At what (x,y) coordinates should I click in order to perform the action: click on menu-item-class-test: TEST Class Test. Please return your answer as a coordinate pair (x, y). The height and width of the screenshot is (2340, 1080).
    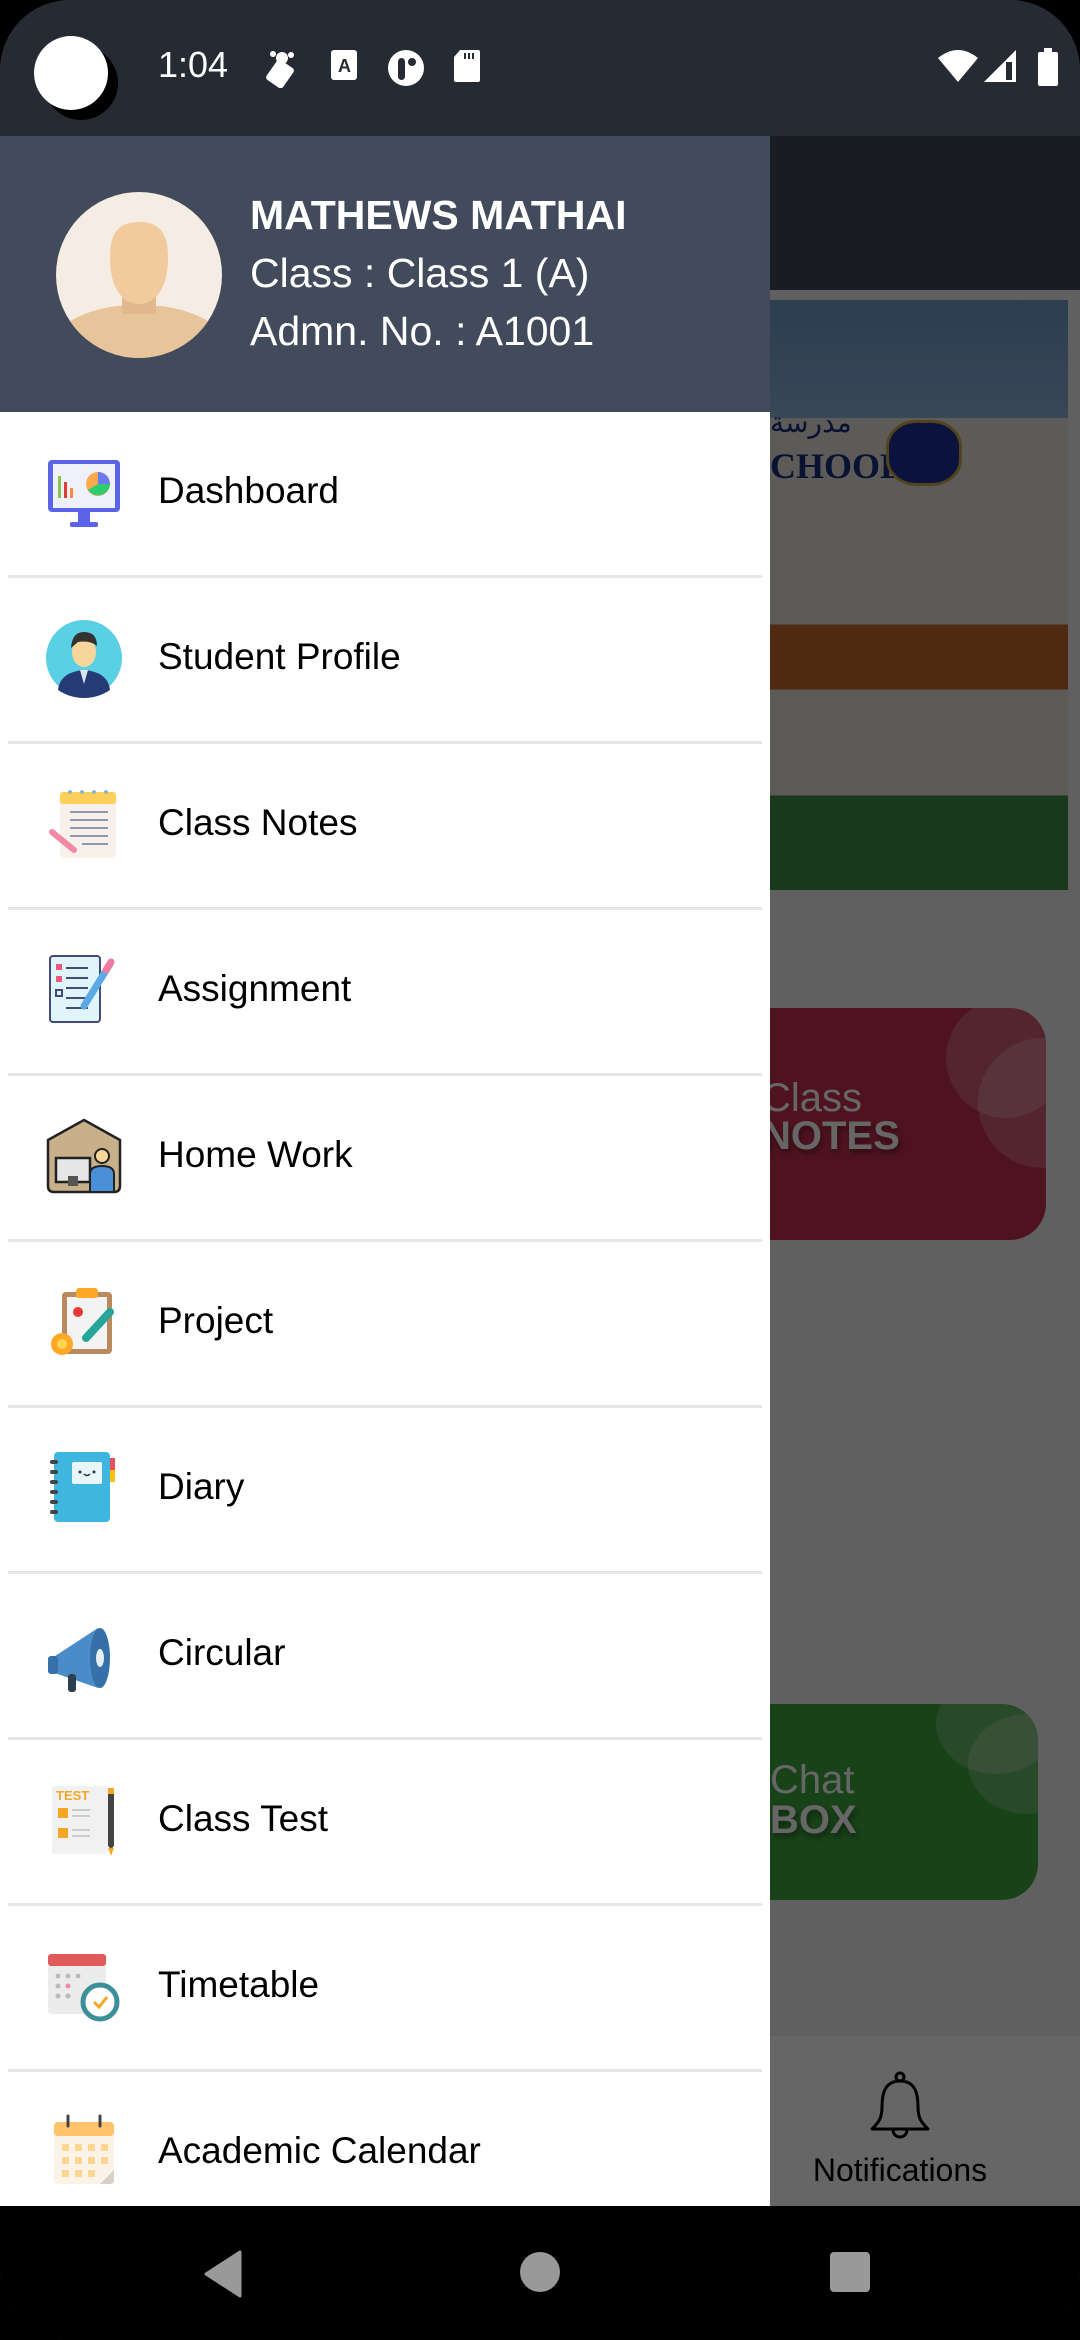
    Looking at the image, I should click on (385, 1823).